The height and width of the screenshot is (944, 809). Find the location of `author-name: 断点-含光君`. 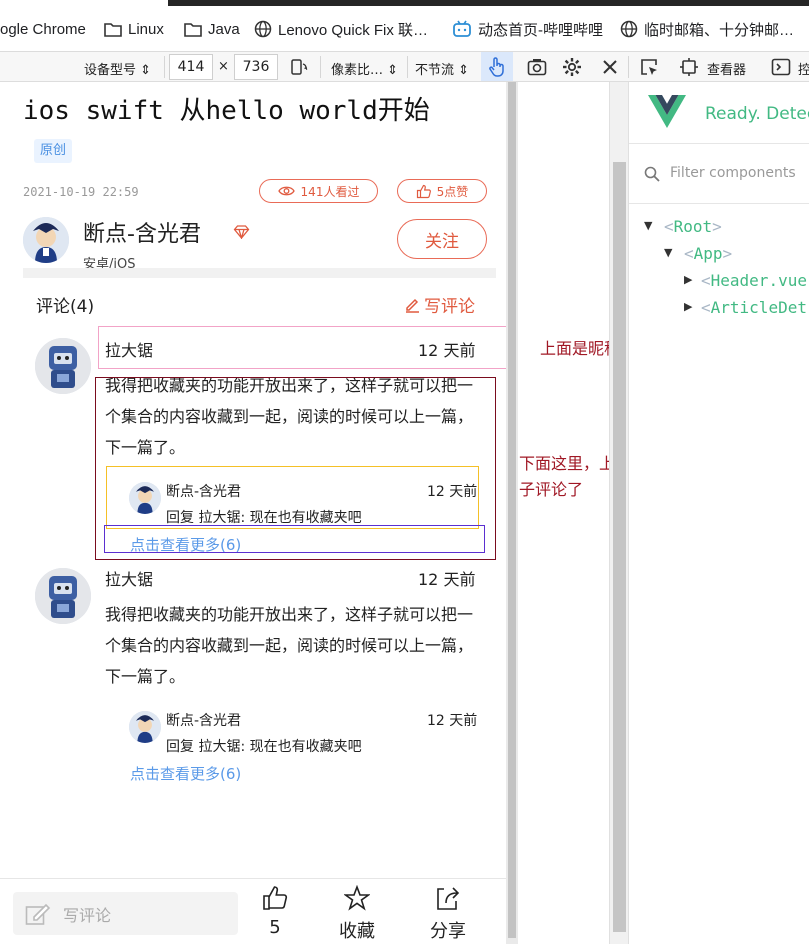

author-name: 断点-含光君 is located at coordinates (142, 232).